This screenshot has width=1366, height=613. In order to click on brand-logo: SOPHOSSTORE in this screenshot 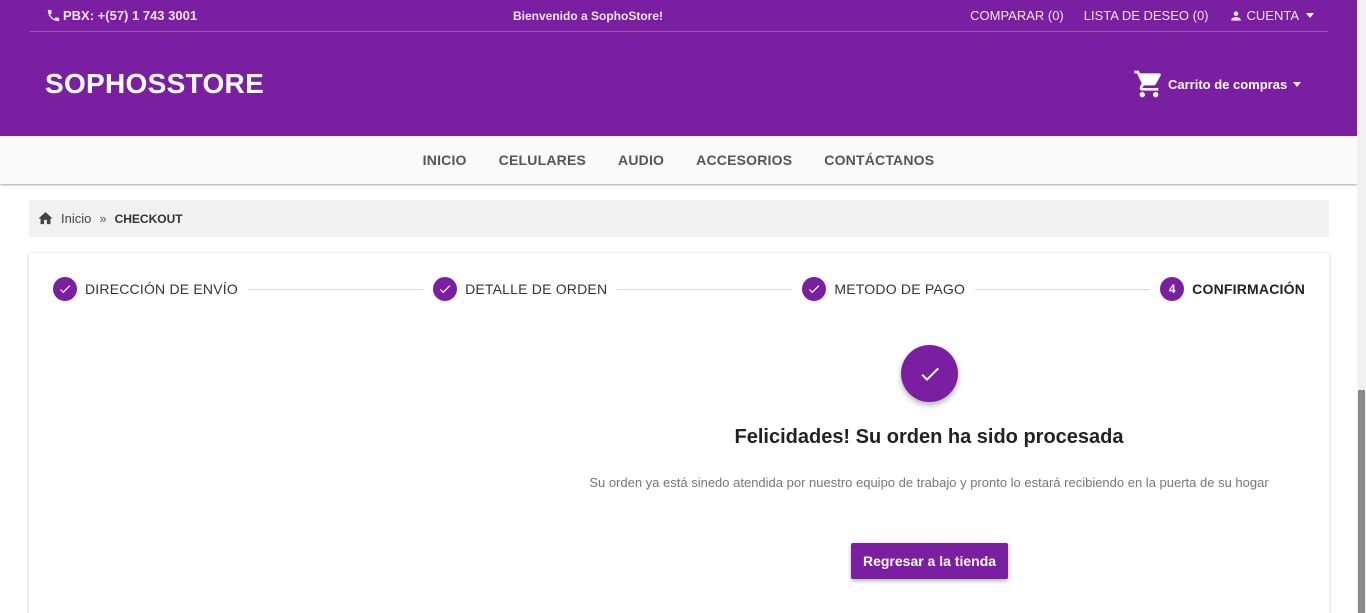, I will do `click(154, 84)`.